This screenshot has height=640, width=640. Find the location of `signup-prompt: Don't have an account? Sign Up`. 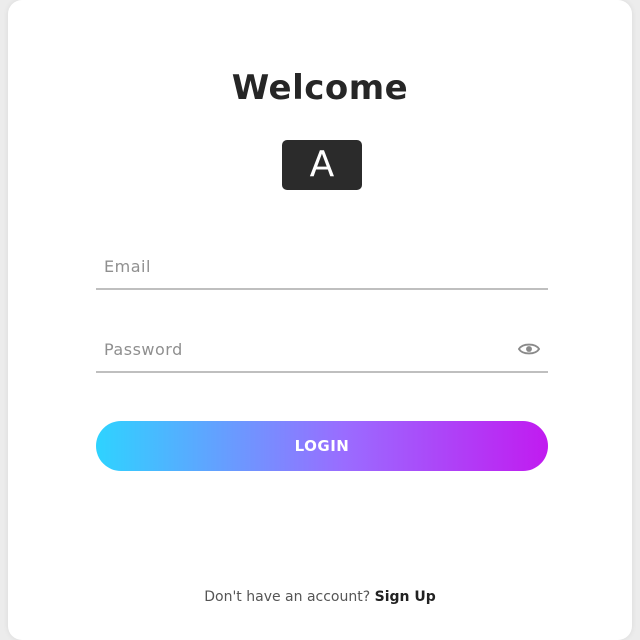

signup-prompt: Don't have an account? Sign Up is located at coordinates (320, 597).